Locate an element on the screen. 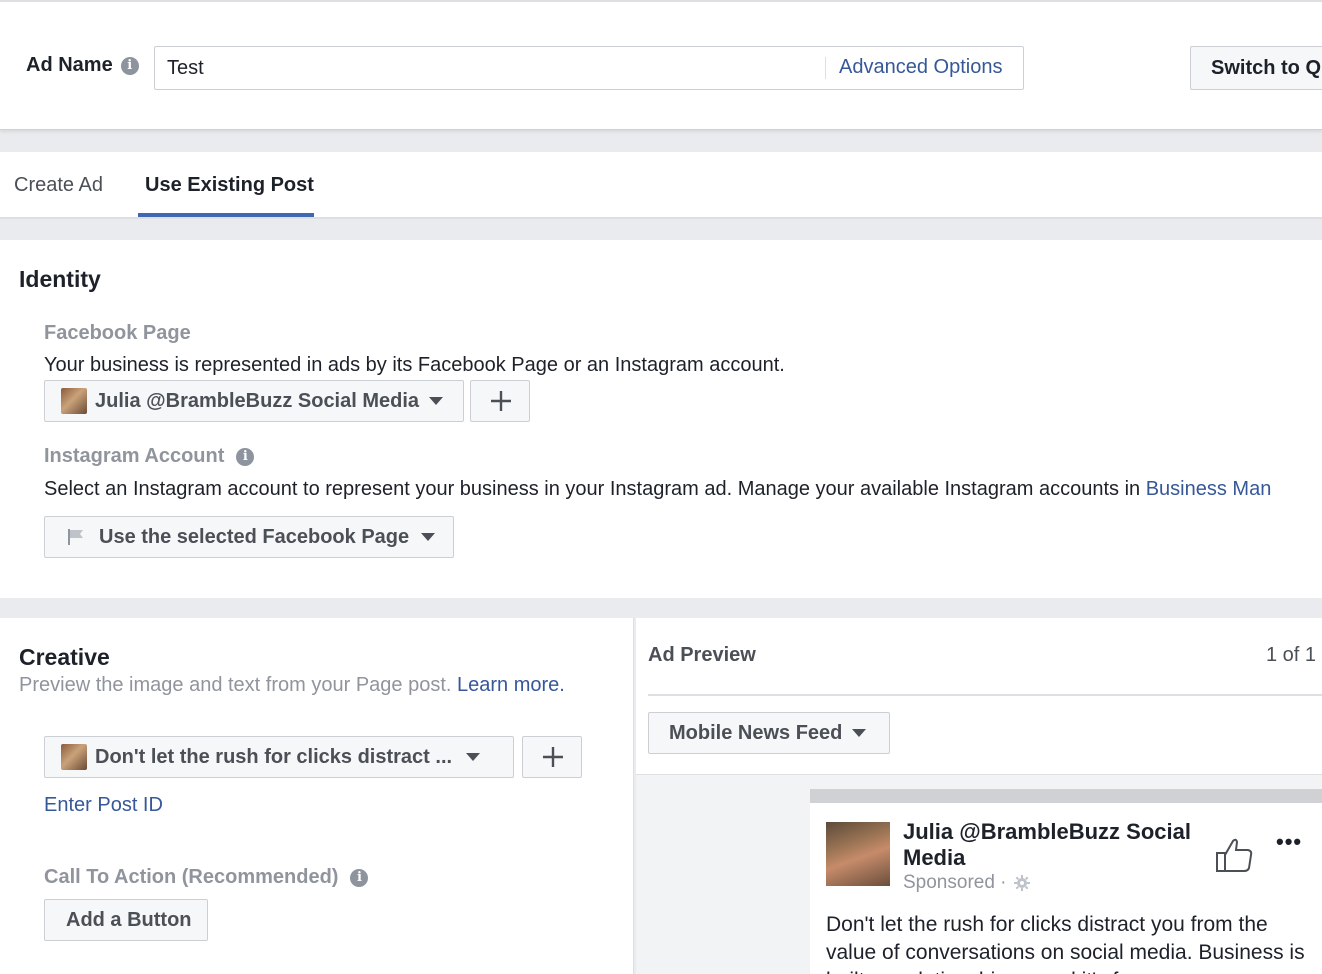 The width and height of the screenshot is (1322, 974). facebook-page-label: Facebook Page is located at coordinates (117, 333).